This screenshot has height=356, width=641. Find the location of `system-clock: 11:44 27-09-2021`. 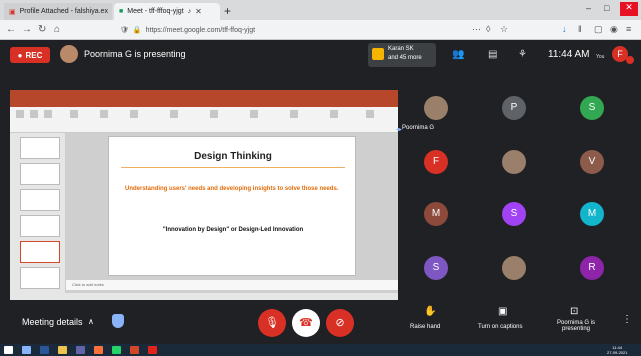

system-clock: 11:44 27-09-2021 is located at coordinates (617, 350).